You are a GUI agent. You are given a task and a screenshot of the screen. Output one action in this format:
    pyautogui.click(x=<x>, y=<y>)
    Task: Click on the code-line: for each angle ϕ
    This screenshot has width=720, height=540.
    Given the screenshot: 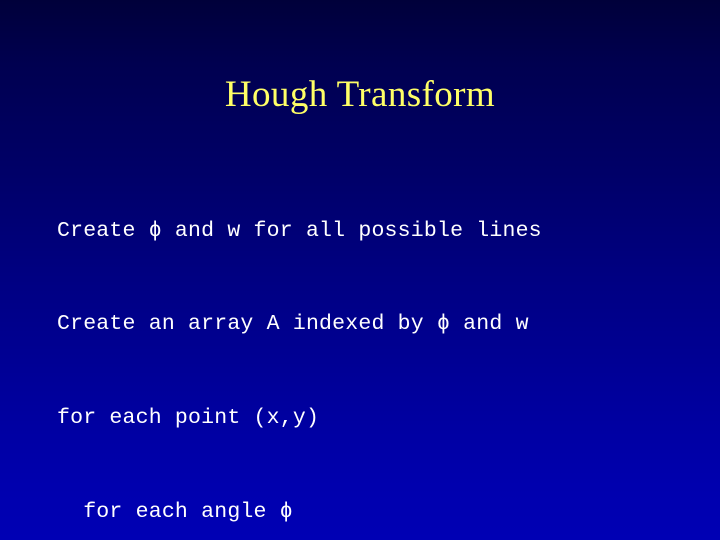 What is the action you would take?
    pyautogui.click(x=175, y=512)
    